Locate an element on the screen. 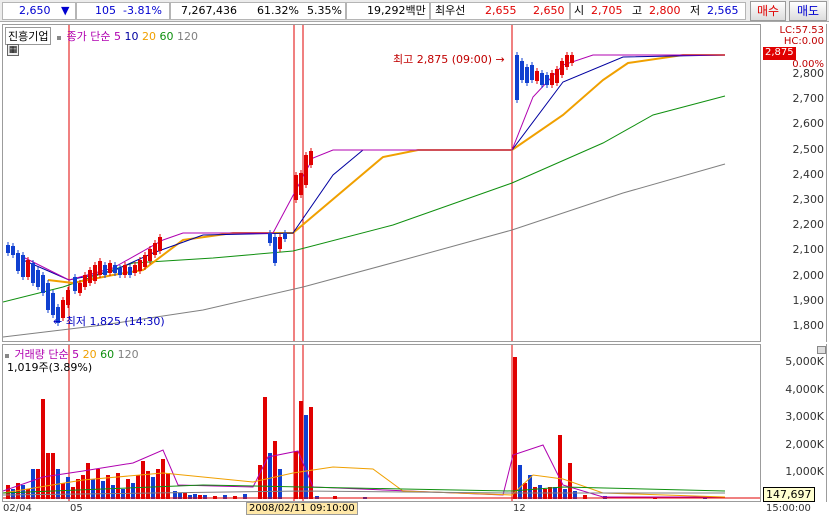 The width and height of the screenshot is (829, 517). arrow-right-icon: → is located at coordinates (500, 59).